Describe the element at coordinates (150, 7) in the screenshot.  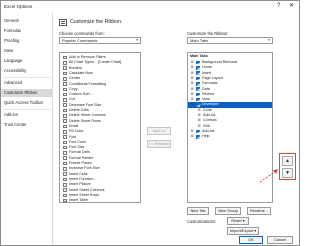
I see `title-bar: Excel Options ? ✕` at that location.